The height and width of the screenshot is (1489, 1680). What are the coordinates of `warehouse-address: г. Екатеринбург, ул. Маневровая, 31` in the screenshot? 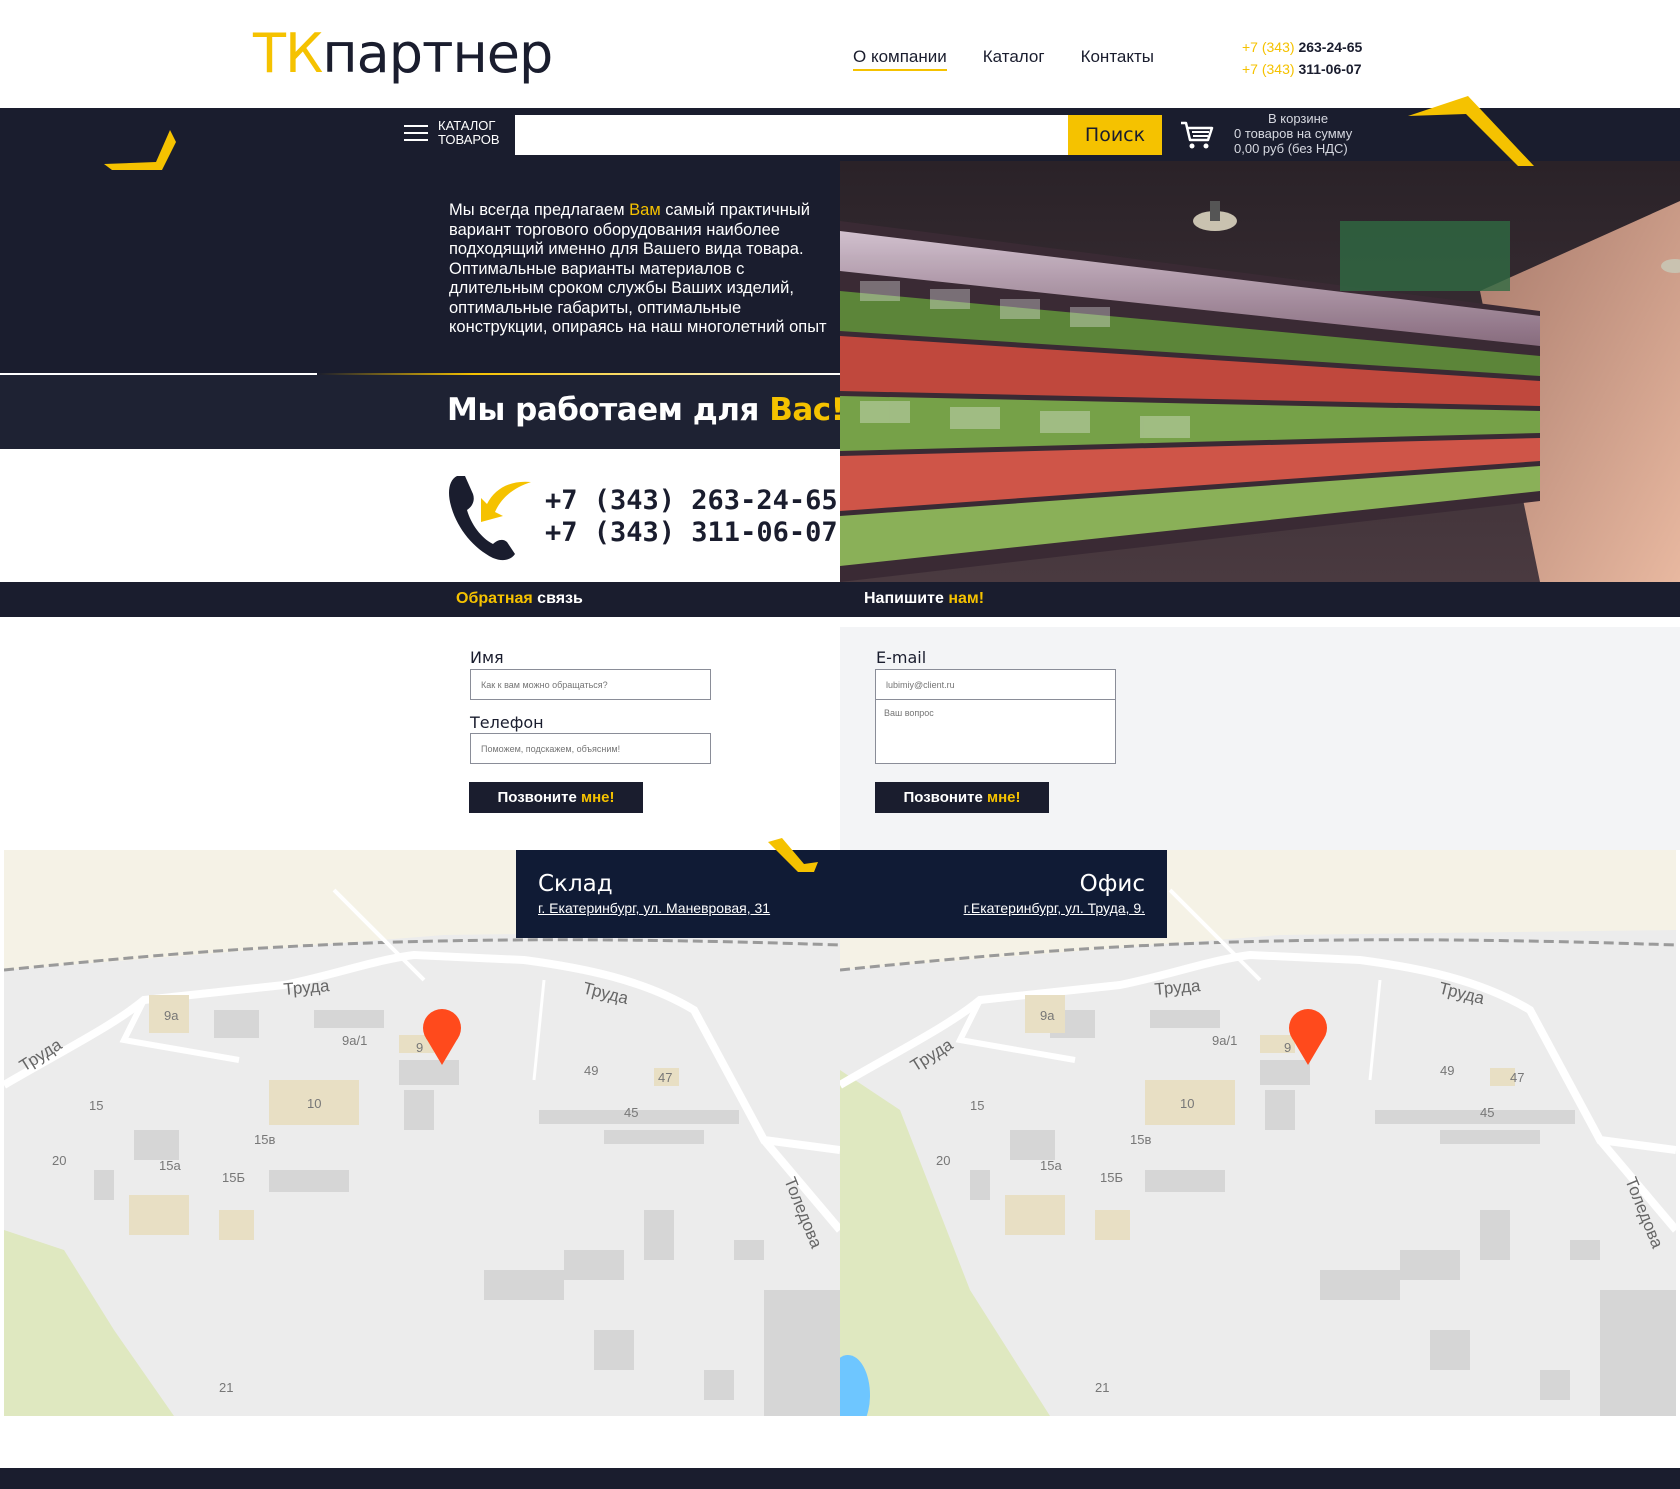 It's located at (678, 908).